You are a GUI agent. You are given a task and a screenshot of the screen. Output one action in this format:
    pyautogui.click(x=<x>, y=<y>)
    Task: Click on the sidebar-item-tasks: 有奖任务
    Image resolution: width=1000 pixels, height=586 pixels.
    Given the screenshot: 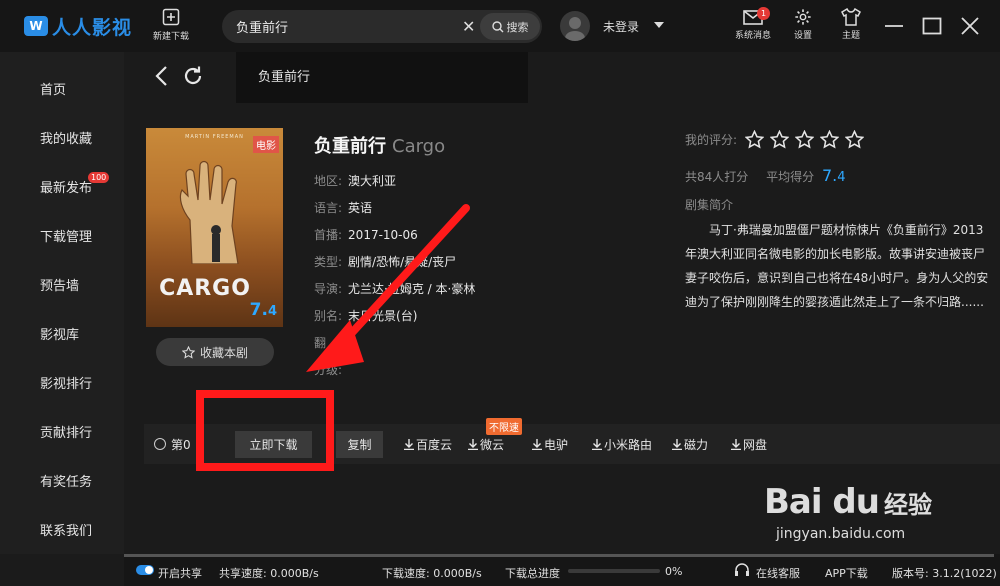 What is the action you would take?
    pyautogui.click(x=66, y=480)
    